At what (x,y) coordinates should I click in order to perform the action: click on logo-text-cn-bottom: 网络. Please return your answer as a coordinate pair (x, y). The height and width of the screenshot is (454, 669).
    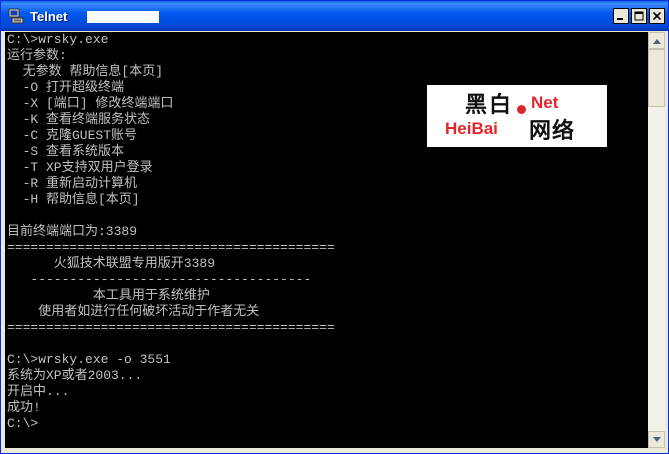
    Looking at the image, I should click on (552, 131).